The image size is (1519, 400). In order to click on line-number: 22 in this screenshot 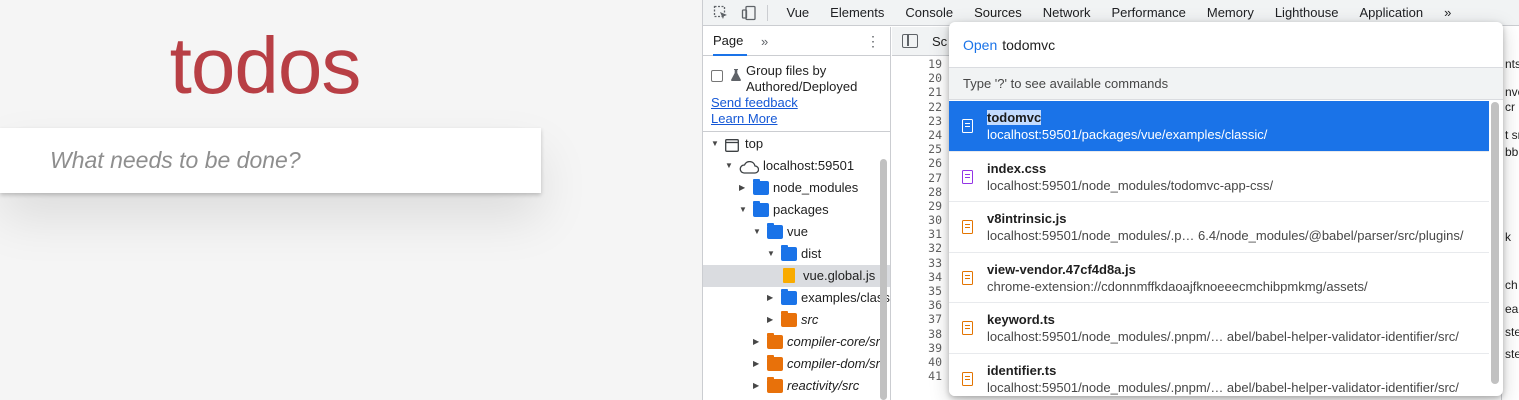, I will do `click(923, 107)`.